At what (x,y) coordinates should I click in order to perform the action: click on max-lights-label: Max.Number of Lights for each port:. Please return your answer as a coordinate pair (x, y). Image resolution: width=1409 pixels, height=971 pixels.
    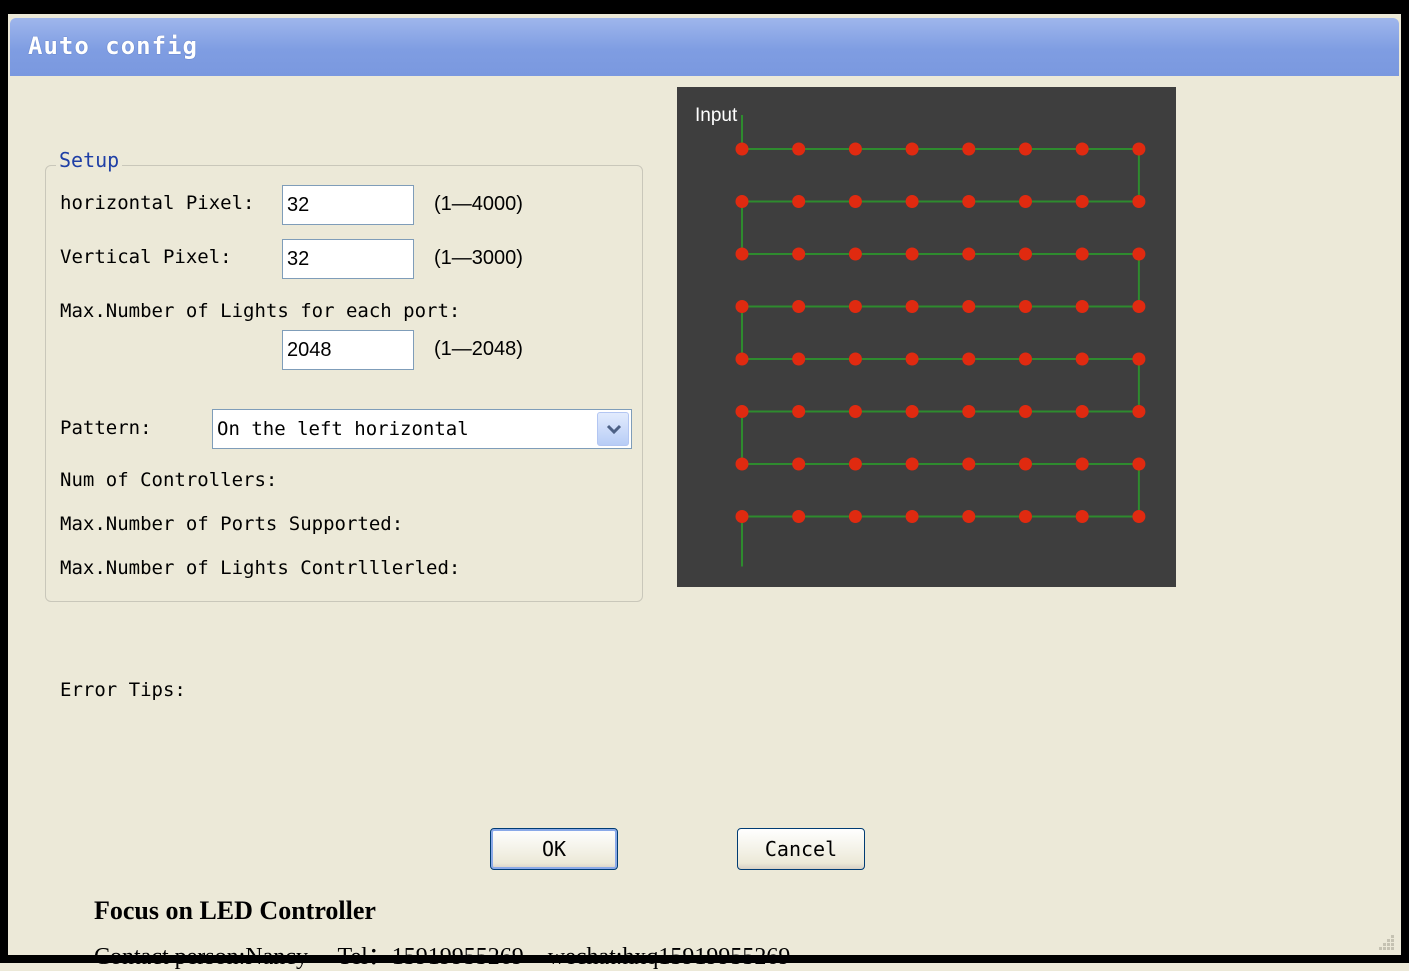
    Looking at the image, I should click on (260, 311).